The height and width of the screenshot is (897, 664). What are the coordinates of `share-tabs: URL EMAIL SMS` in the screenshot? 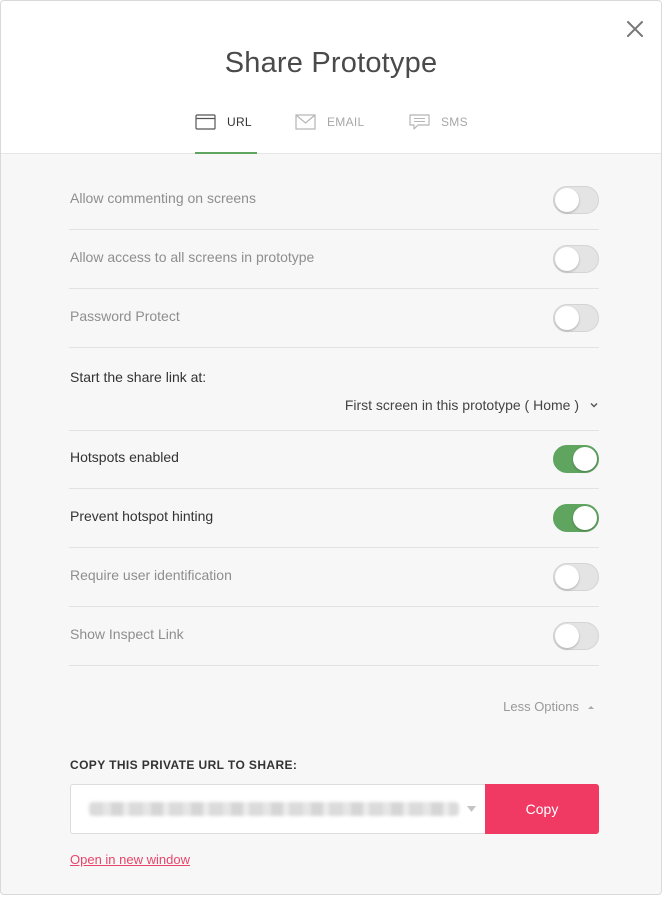 It's located at (331, 132).